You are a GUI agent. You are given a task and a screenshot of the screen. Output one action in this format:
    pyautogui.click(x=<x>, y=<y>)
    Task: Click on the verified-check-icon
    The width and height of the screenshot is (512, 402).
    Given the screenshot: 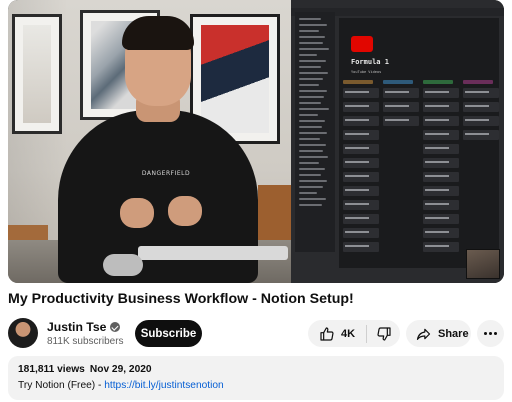 What is the action you would take?
    pyautogui.click(x=115, y=327)
    